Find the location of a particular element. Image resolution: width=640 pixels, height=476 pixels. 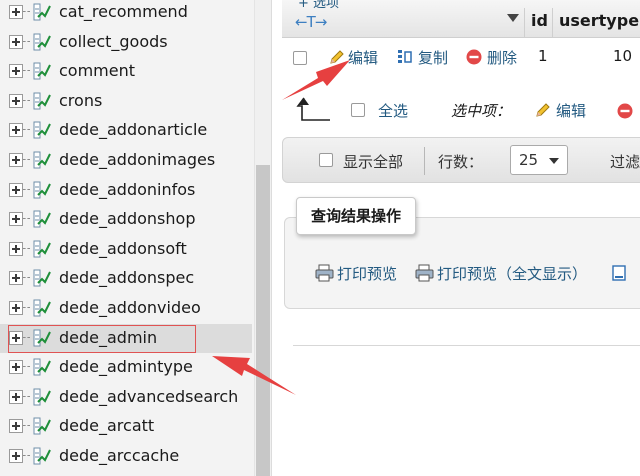

bulk-edit-label: 编辑 is located at coordinates (571, 111).